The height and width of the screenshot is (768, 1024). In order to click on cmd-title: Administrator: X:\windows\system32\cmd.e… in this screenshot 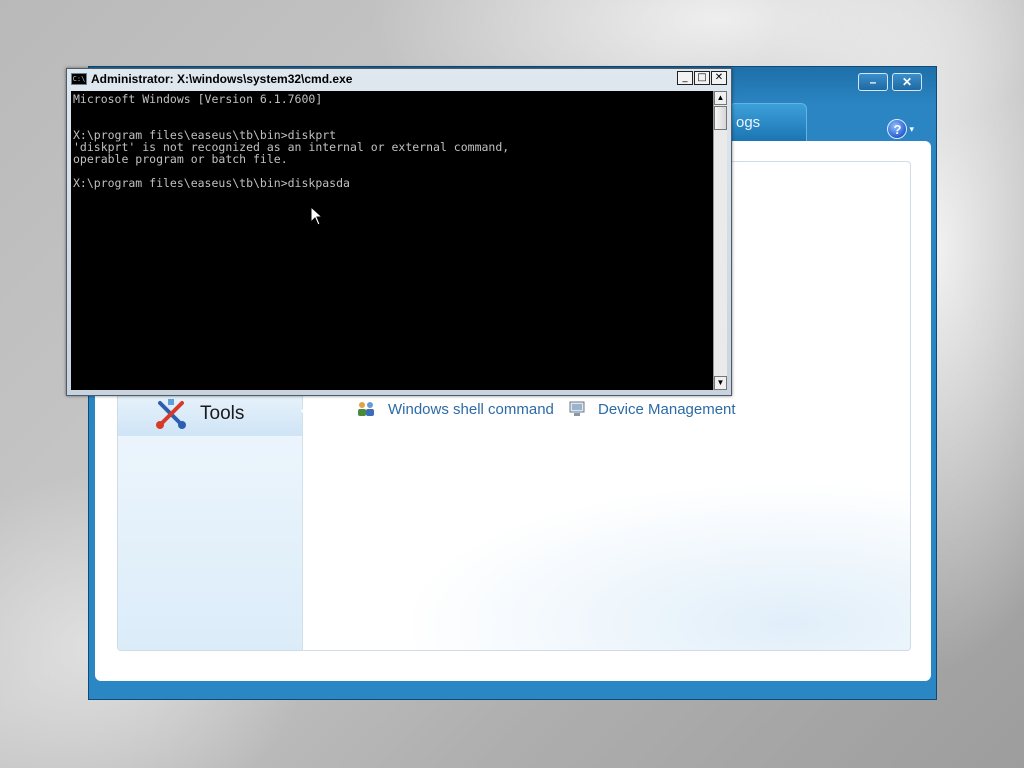, I will do `click(222, 79)`.